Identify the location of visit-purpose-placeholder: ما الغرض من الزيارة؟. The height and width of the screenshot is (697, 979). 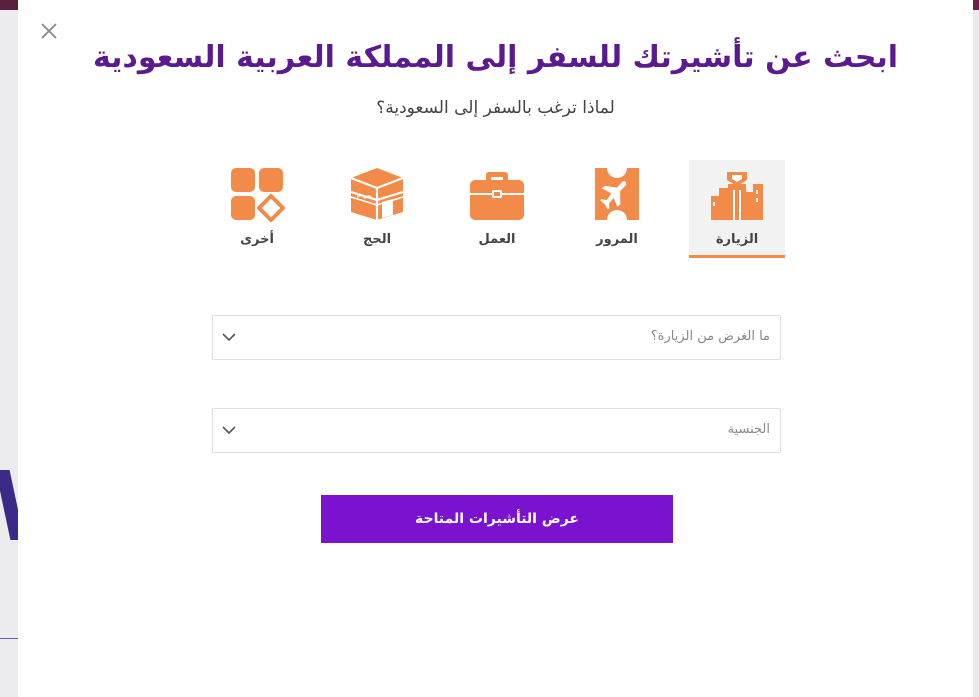
(710, 336).